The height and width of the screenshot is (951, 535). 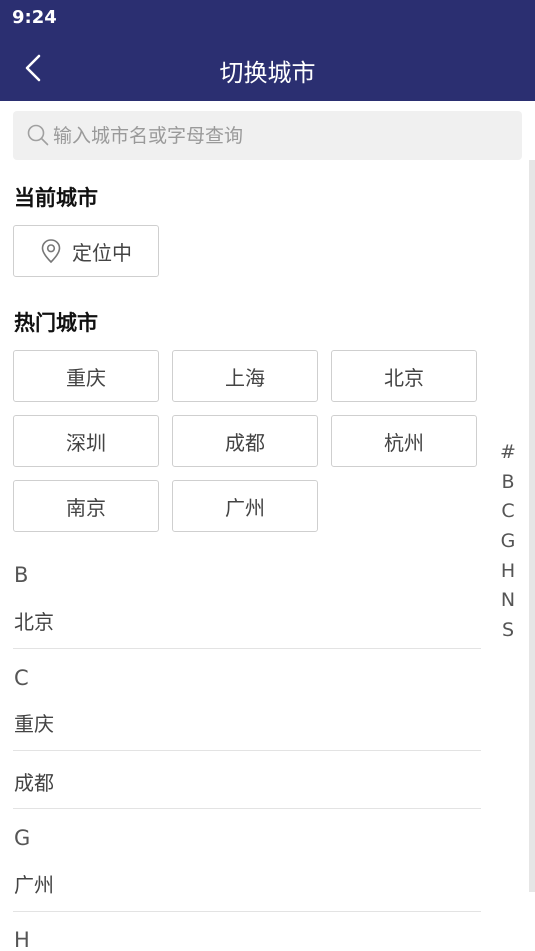 What do you see at coordinates (51, 251) in the screenshot?
I see `location-pin-icon` at bounding box center [51, 251].